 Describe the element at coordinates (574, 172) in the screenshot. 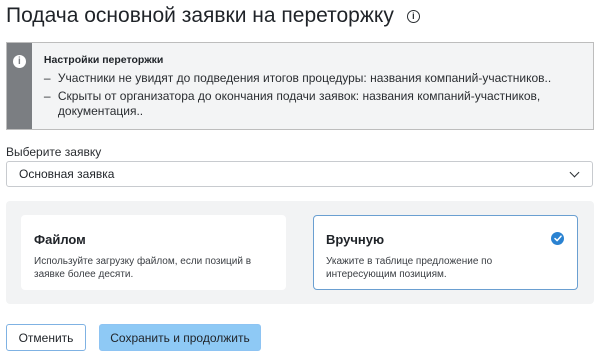

I see `chevron-down-icon` at that location.